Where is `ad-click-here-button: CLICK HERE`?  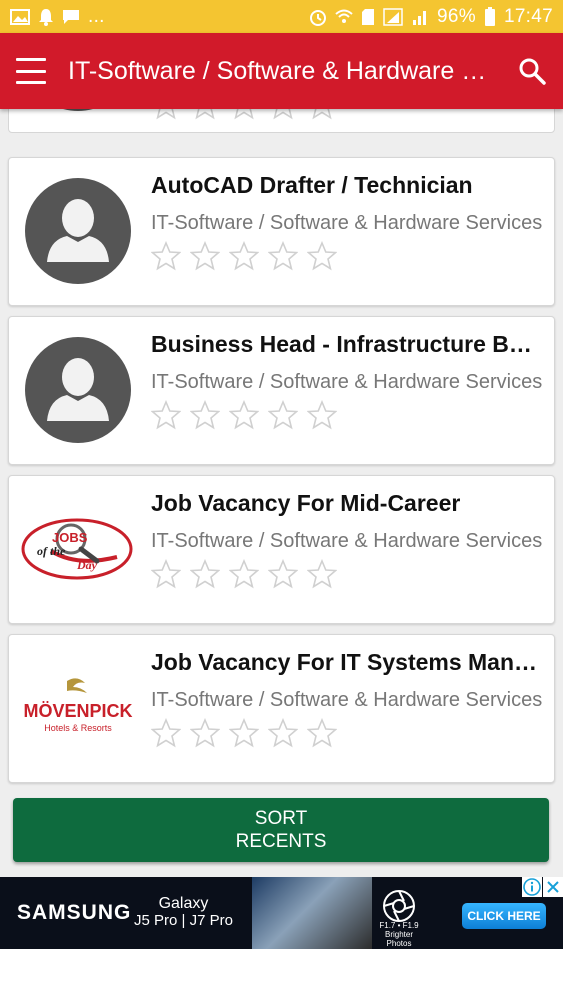 ad-click-here-button: CLICK HERE is located at coordinates (504, 916).